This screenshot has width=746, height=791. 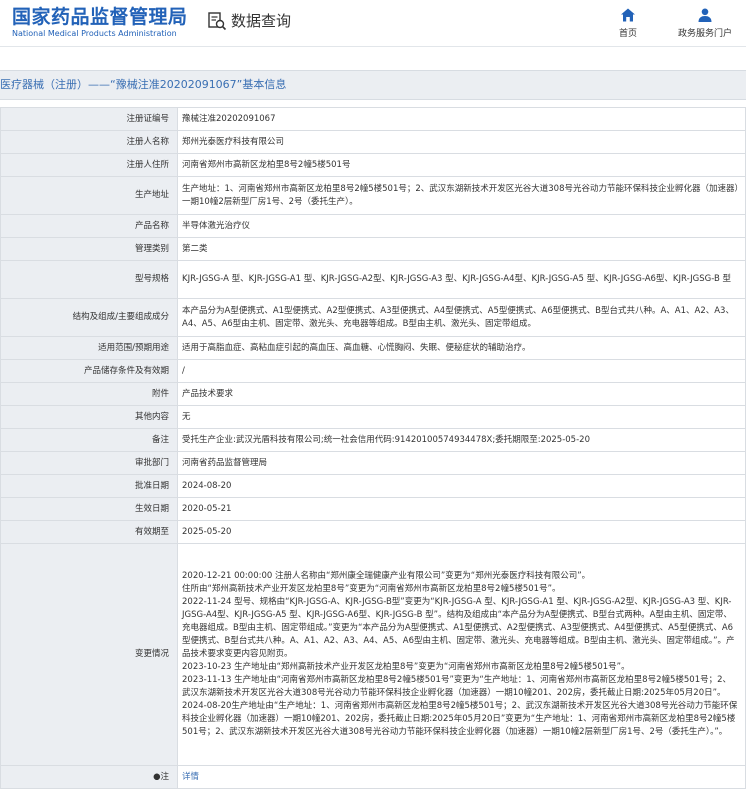 What do you see at coordinates (89, 317) in the screenshot?
I see `field-label: 结构及组成/主要组成成分` at bounding box center [89, 317].